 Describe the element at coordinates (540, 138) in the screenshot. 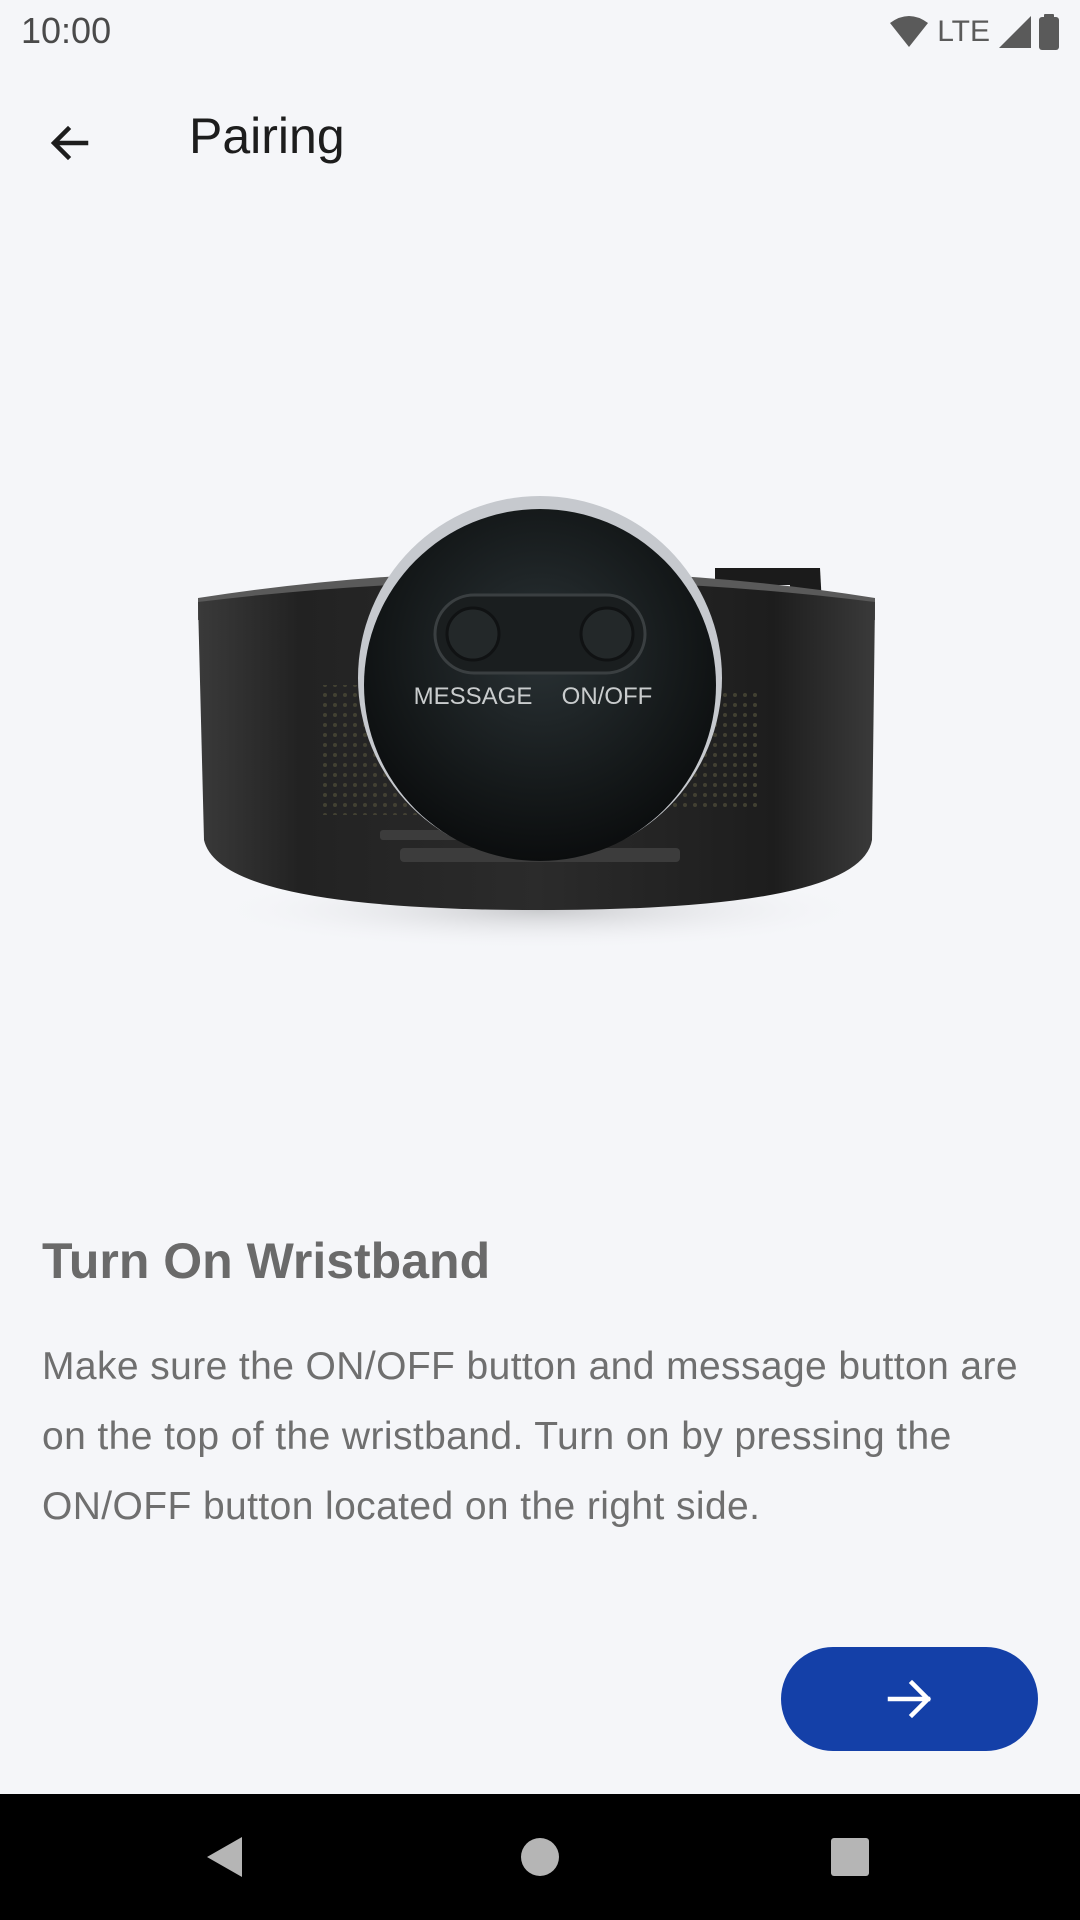

I see `app-bar: Pairing` at that location.